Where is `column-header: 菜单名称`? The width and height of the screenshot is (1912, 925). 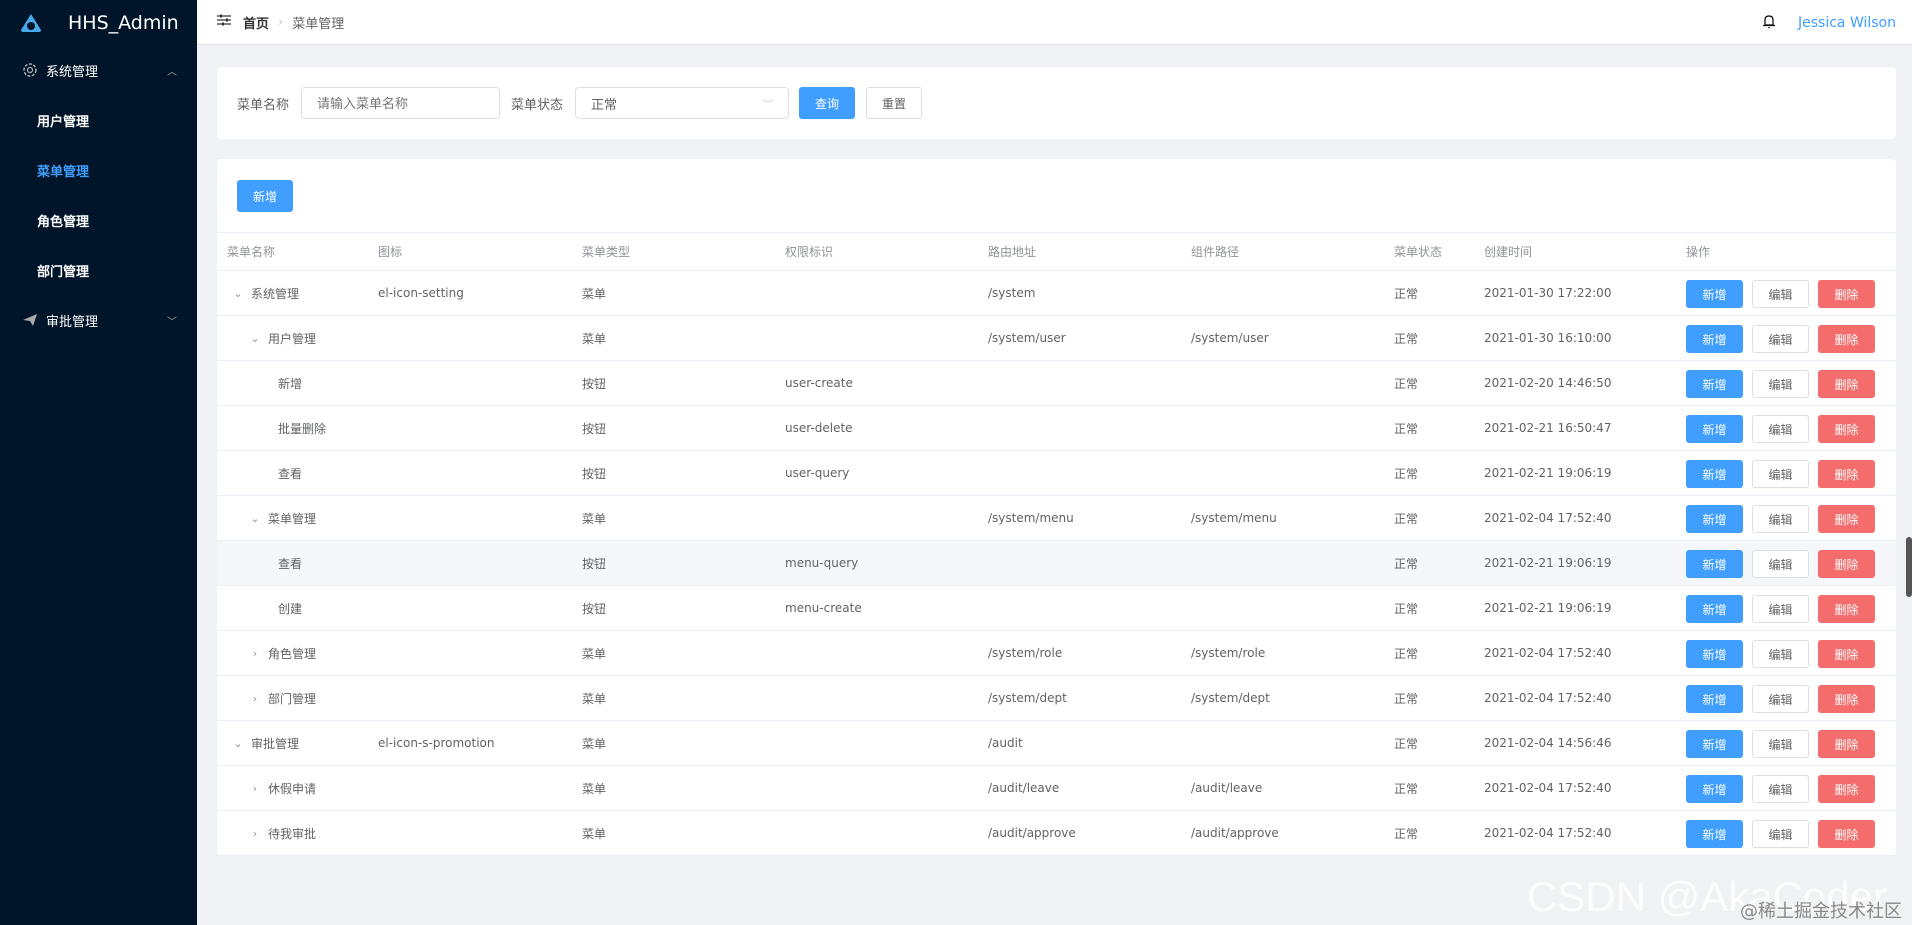 column-header: 菜单名称 is located at coordinates (251, 252).